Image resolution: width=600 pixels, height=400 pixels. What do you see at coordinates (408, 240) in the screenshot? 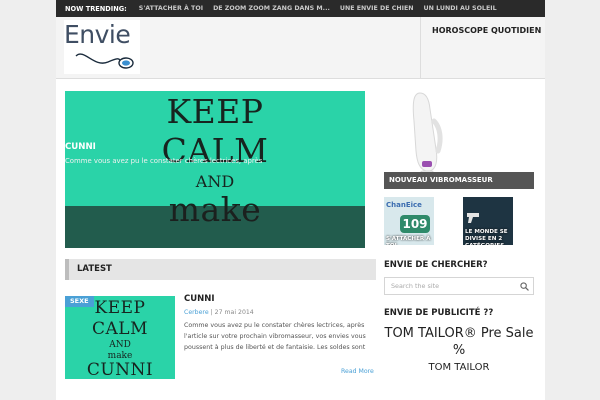
I see `thumb-a-caption: S'ATTACHER À TOI` at bounding box center [408, 240].